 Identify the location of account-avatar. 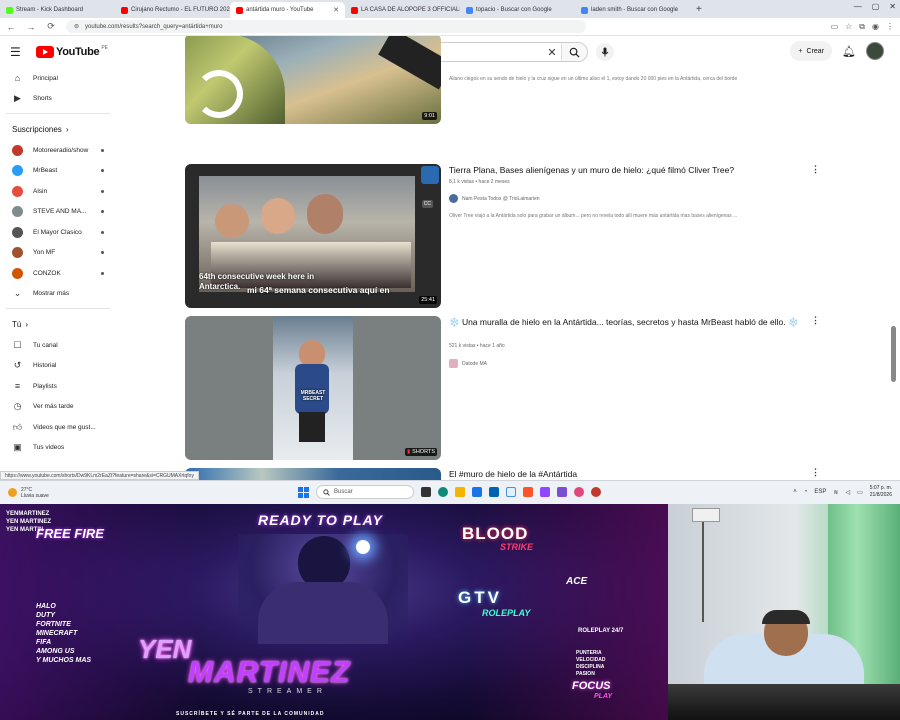
(875, 51).